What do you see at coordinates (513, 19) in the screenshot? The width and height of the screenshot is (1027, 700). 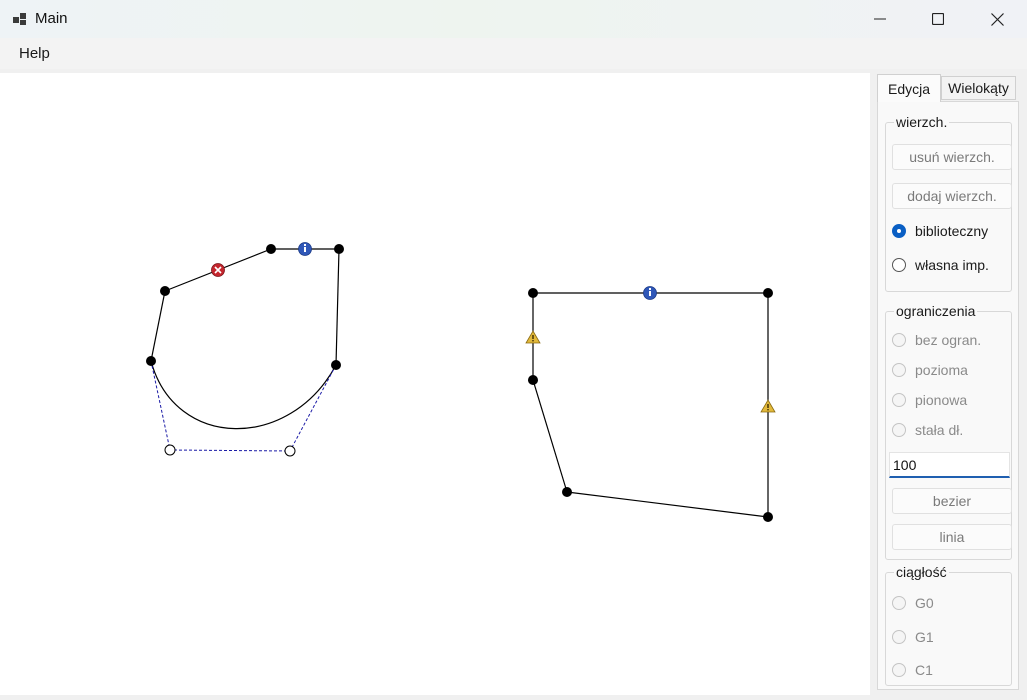 I see `title-bar: Main` at bounding box center [513, 19].